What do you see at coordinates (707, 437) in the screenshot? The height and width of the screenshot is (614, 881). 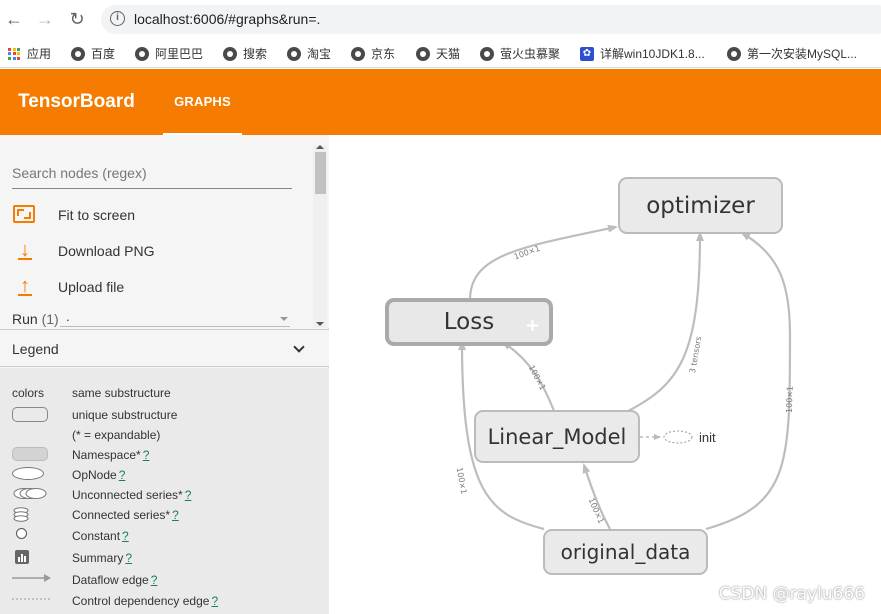 I see `init-label: init` at bounding box center [707, 437].